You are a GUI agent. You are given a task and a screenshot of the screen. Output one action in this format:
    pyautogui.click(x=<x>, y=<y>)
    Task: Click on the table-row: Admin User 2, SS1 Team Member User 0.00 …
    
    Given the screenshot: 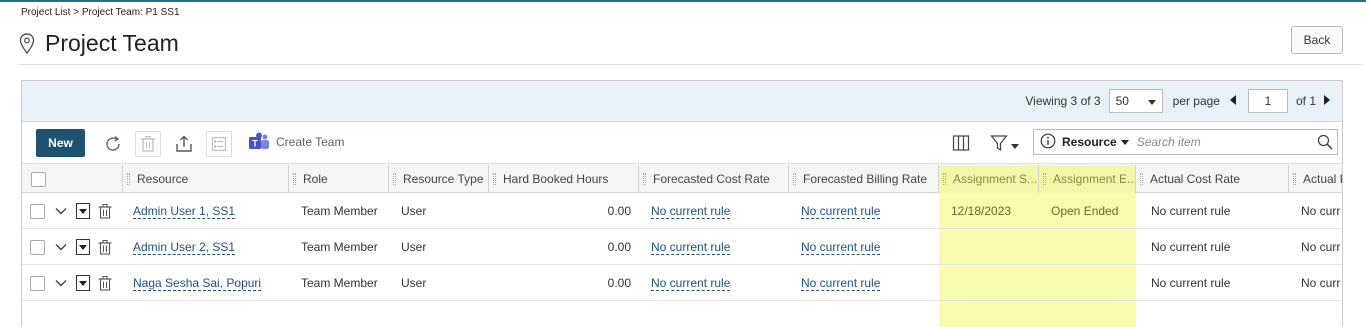 What is the action you would take?
    pyautogui.click(x=682, y=247)
    